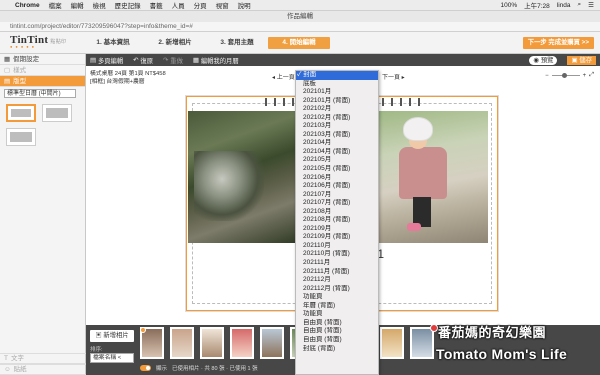  What do you see at coordinates (156, 5) in the screenshot?
I see `menu-bookmarks: 書籤` at bounding box center [156, 5].